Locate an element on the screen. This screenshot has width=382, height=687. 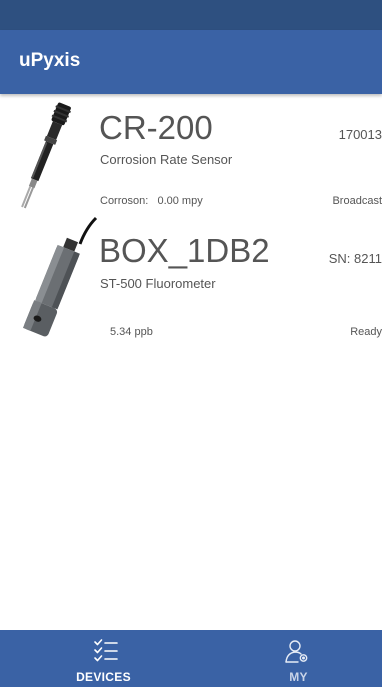
device-type: ST-500 Fluorometer is located at coordinates (158, 283).